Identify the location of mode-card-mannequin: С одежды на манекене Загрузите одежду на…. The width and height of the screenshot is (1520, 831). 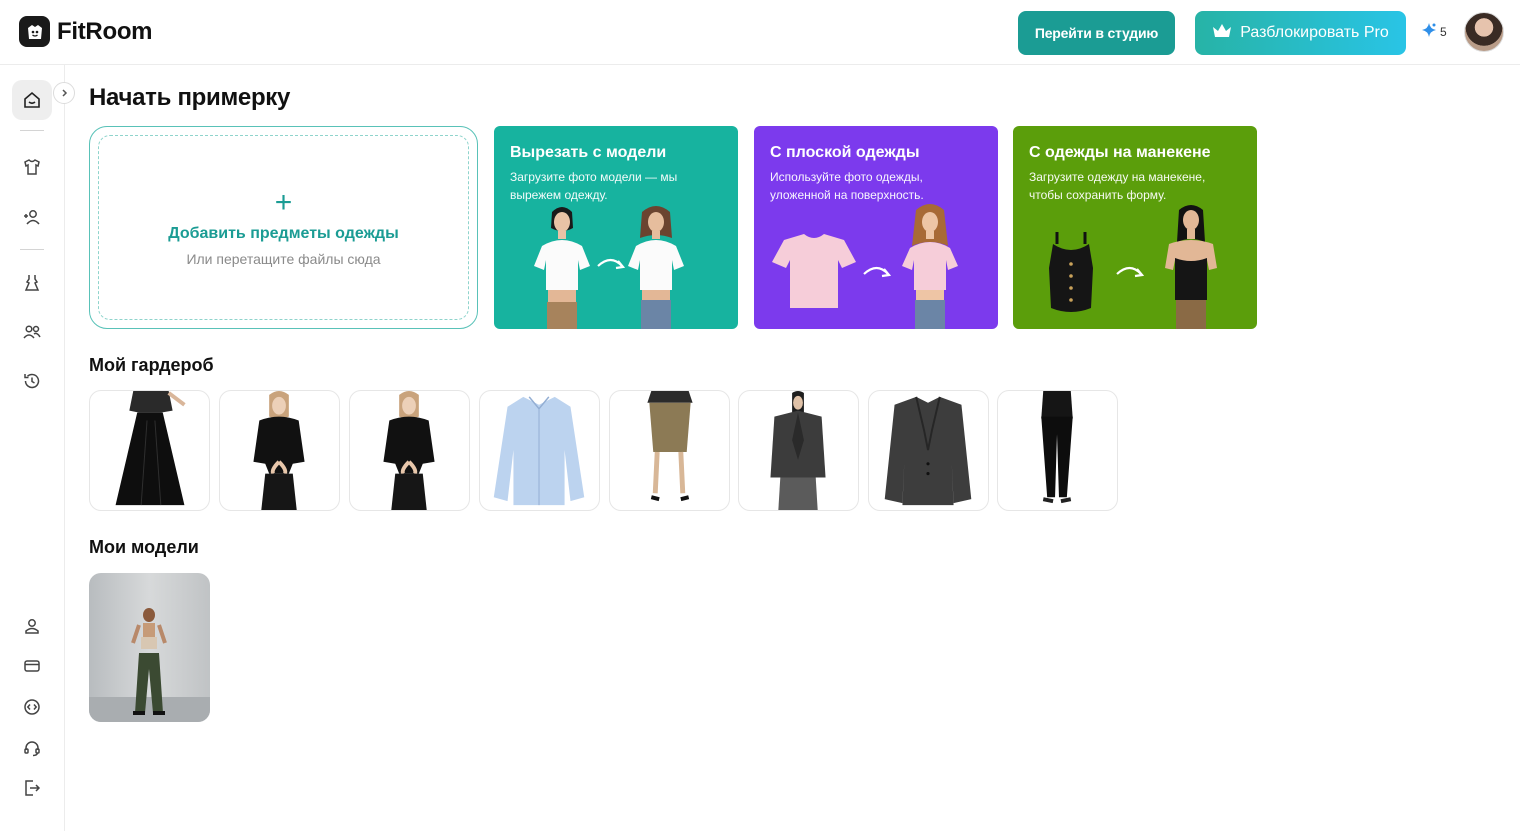
(1135, 227).